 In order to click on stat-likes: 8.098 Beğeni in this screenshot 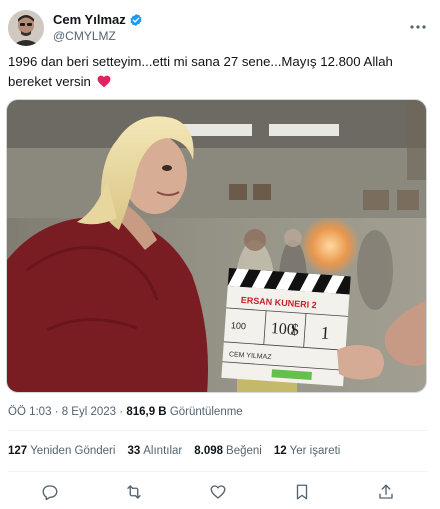, I will do `click(228, 451)`.